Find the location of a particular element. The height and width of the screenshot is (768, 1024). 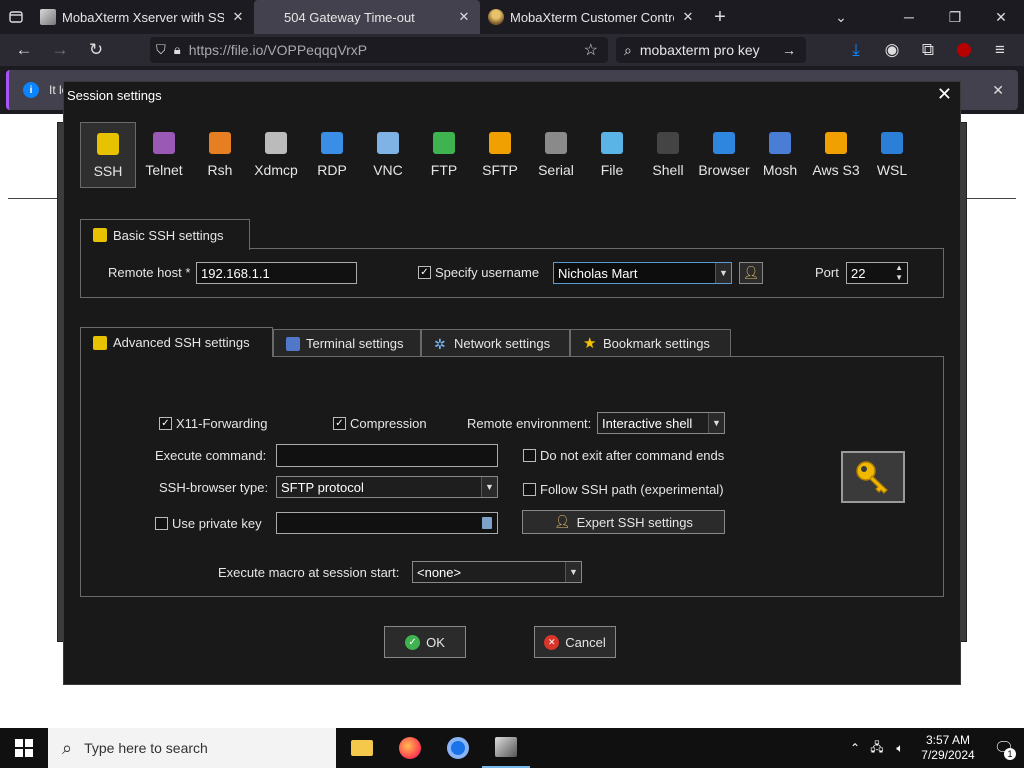

bookmark-star-icon: ☆ is located at coordinates (591, 50).